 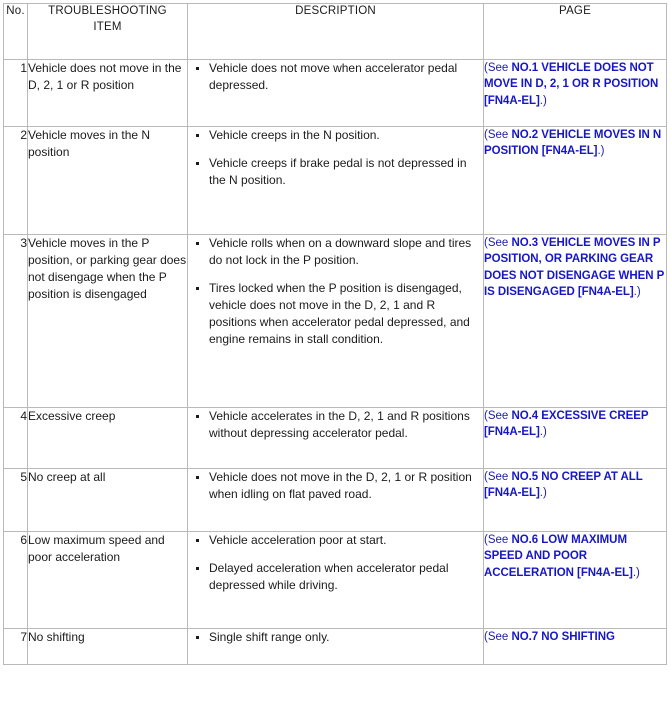 What do you see at coordinates (575, 438) in the screenshot?
I see `page-reference-cell: (See NO.4 EXCESSIVE CREEP [FN4A-EL].)` at bounding box center [575, 438].